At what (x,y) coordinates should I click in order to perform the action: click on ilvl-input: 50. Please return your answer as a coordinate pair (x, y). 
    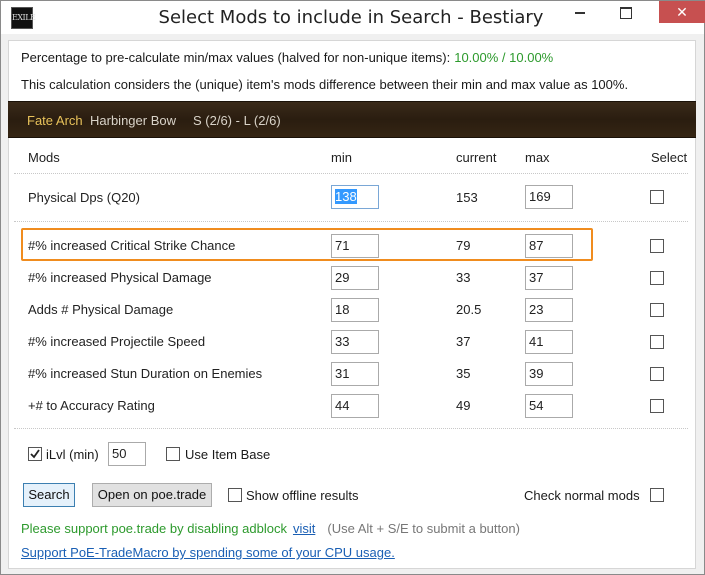
    Looking at the image, I should click on (127, 454).